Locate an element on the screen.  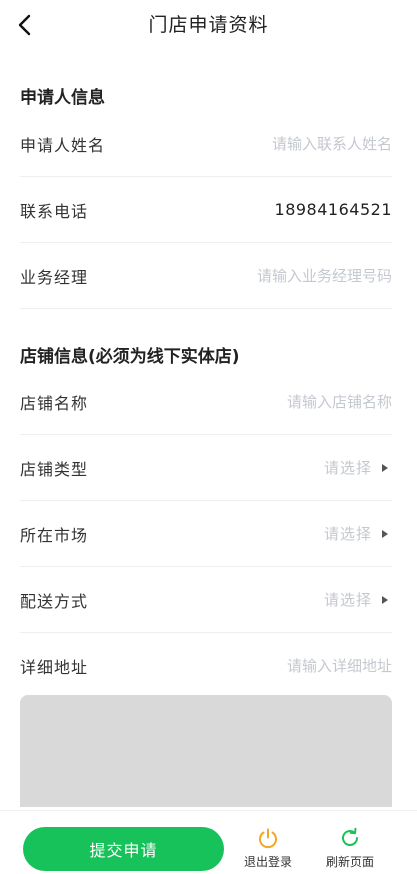
store-name-row: 店铺名称 is located at coordinates (206, 402).